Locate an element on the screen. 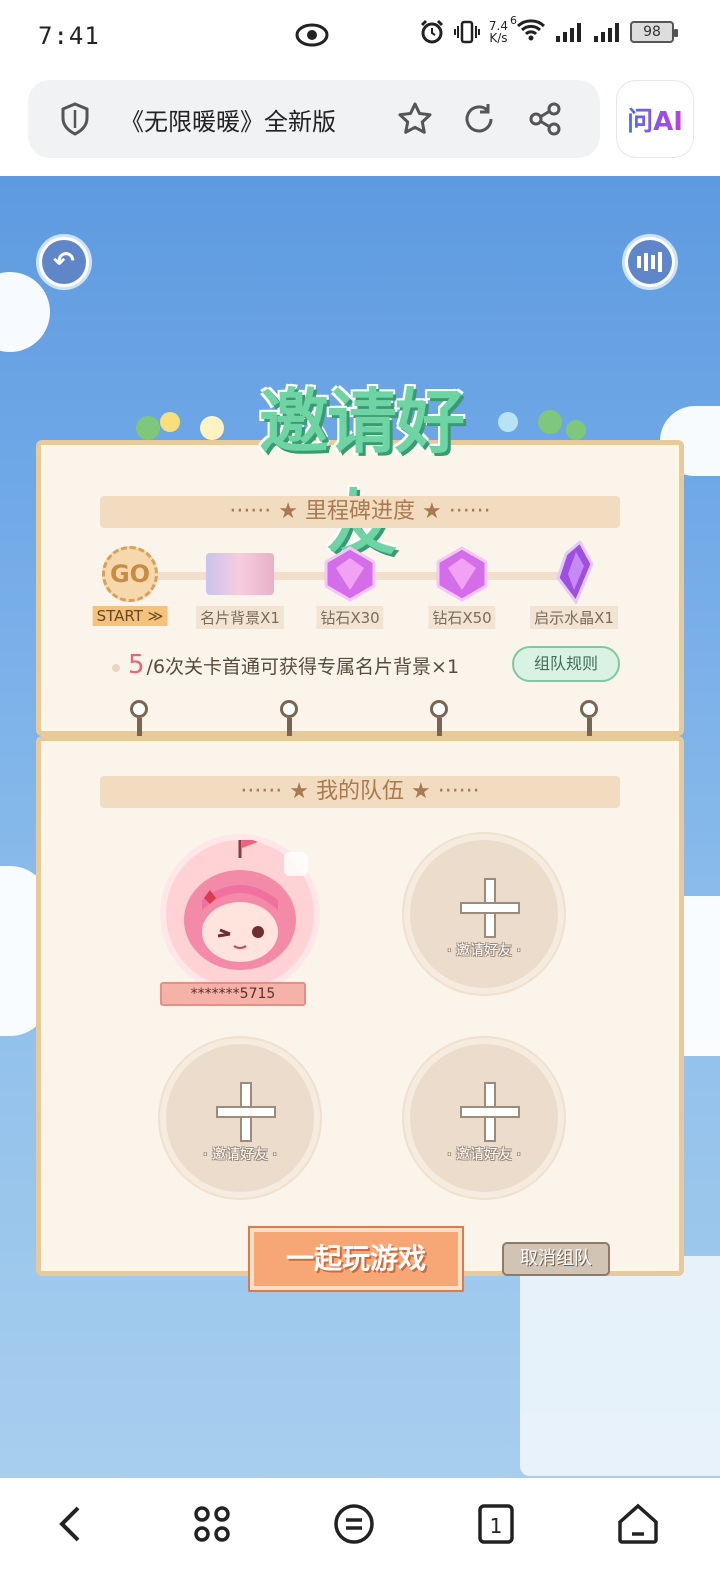 This screenshot has width=720, height=1592. star-icon is located at coordinates (415, 119).